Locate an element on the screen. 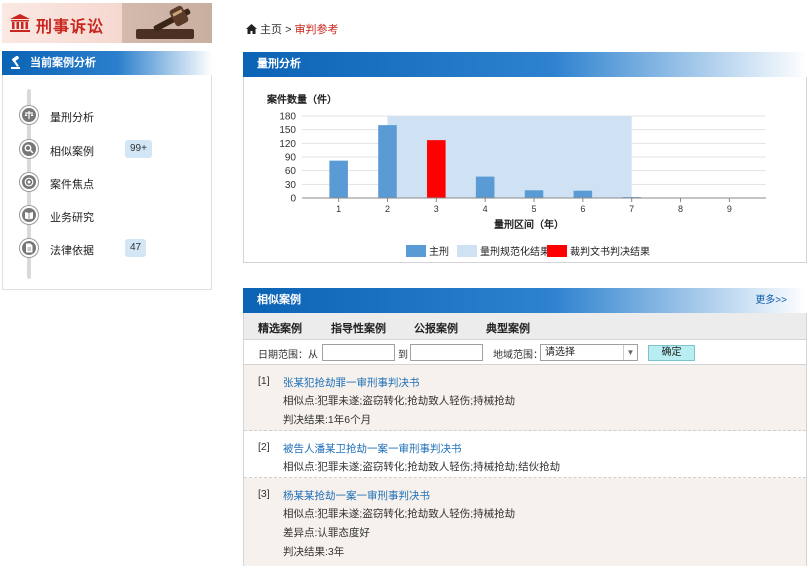 The image size is (809, 567). case-difference: 差异点:认罪态度好 is located at coordinates (326, 533).